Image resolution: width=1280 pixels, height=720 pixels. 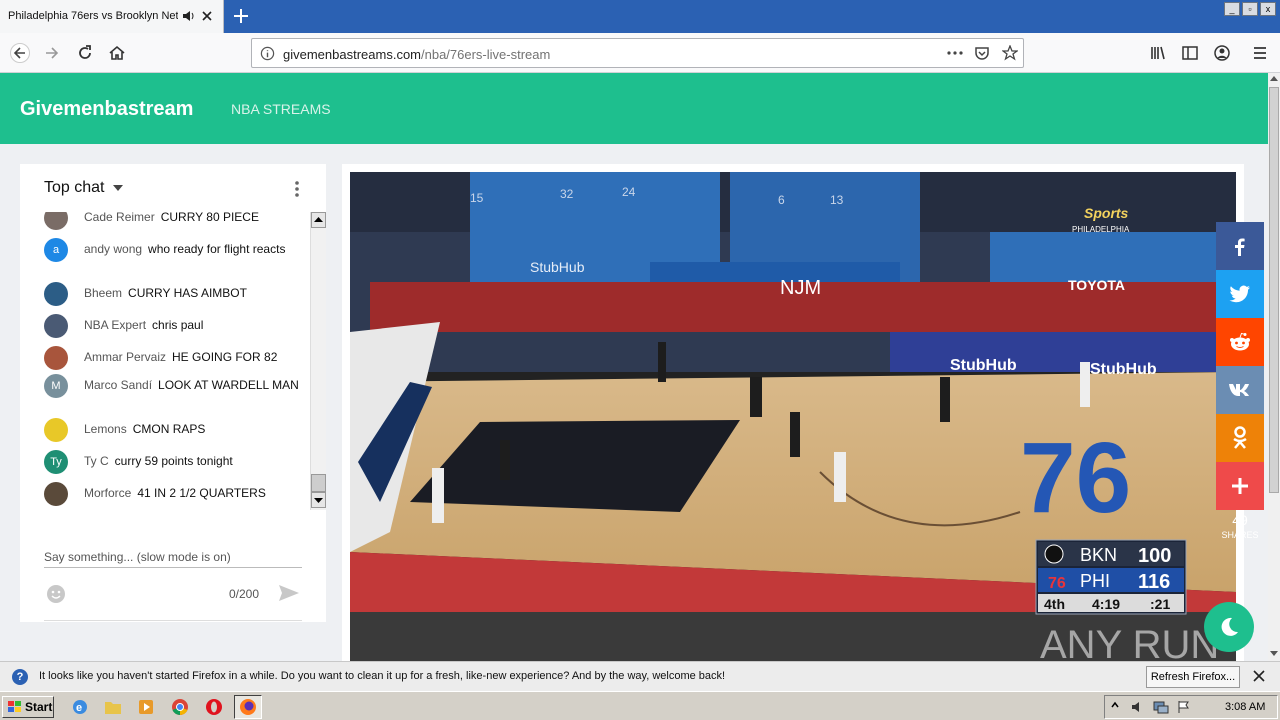 What do you see at coordinates (640, 705) in the screenshot?
I see `taskbar: Start e 3:08 AM` at bounding box center [640, 705].